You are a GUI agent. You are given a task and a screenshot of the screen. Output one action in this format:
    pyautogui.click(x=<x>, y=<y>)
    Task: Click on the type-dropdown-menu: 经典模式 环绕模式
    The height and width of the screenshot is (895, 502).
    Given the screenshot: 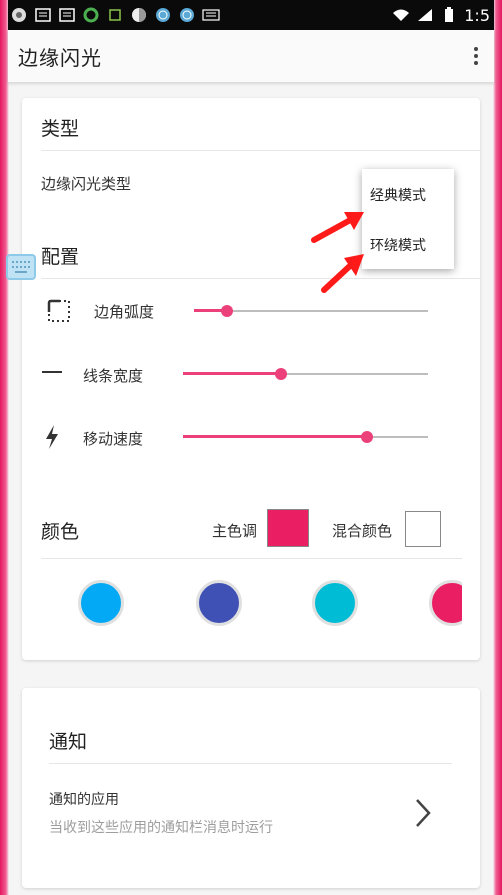 What is the action you would take?
    pyautogui.click(x=408, y=219)
    